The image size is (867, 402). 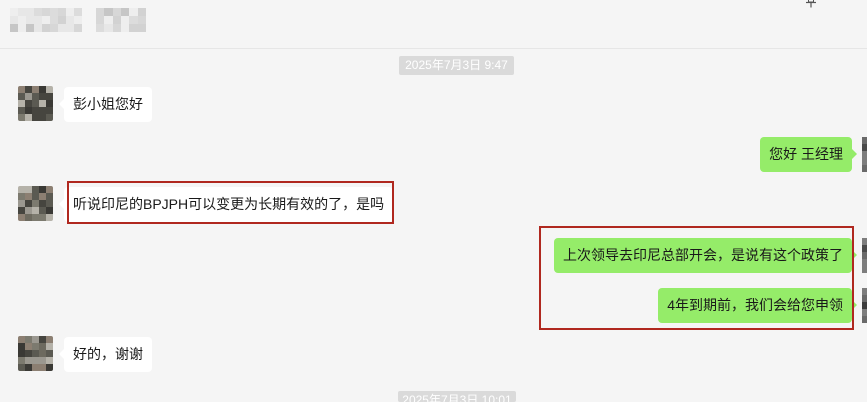 I want to click on message-bubble: 听说印尼的BPJPH可以变更为长期有效的了，是吗, so click(x=226, y=204).